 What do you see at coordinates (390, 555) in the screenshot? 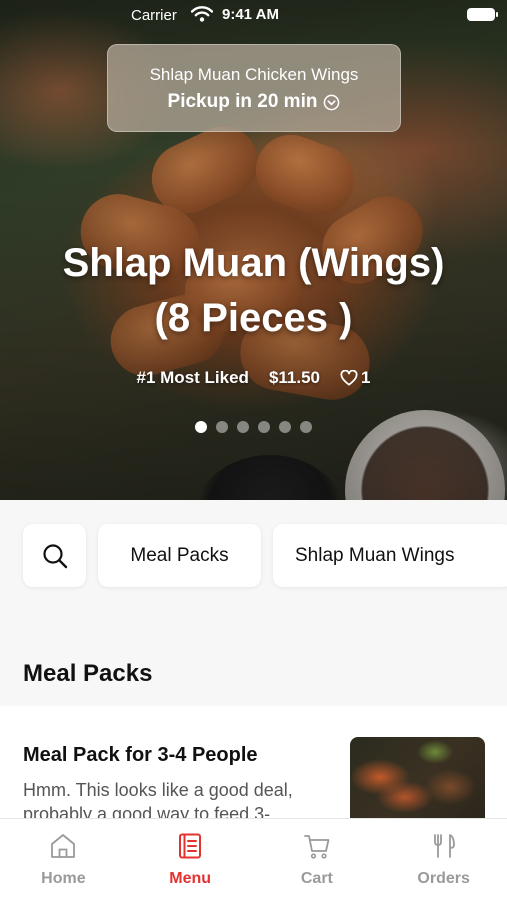
I see `category-chip-shlap-muan-wings: Shlap Muan Wings` at bounding box center [390, 555].